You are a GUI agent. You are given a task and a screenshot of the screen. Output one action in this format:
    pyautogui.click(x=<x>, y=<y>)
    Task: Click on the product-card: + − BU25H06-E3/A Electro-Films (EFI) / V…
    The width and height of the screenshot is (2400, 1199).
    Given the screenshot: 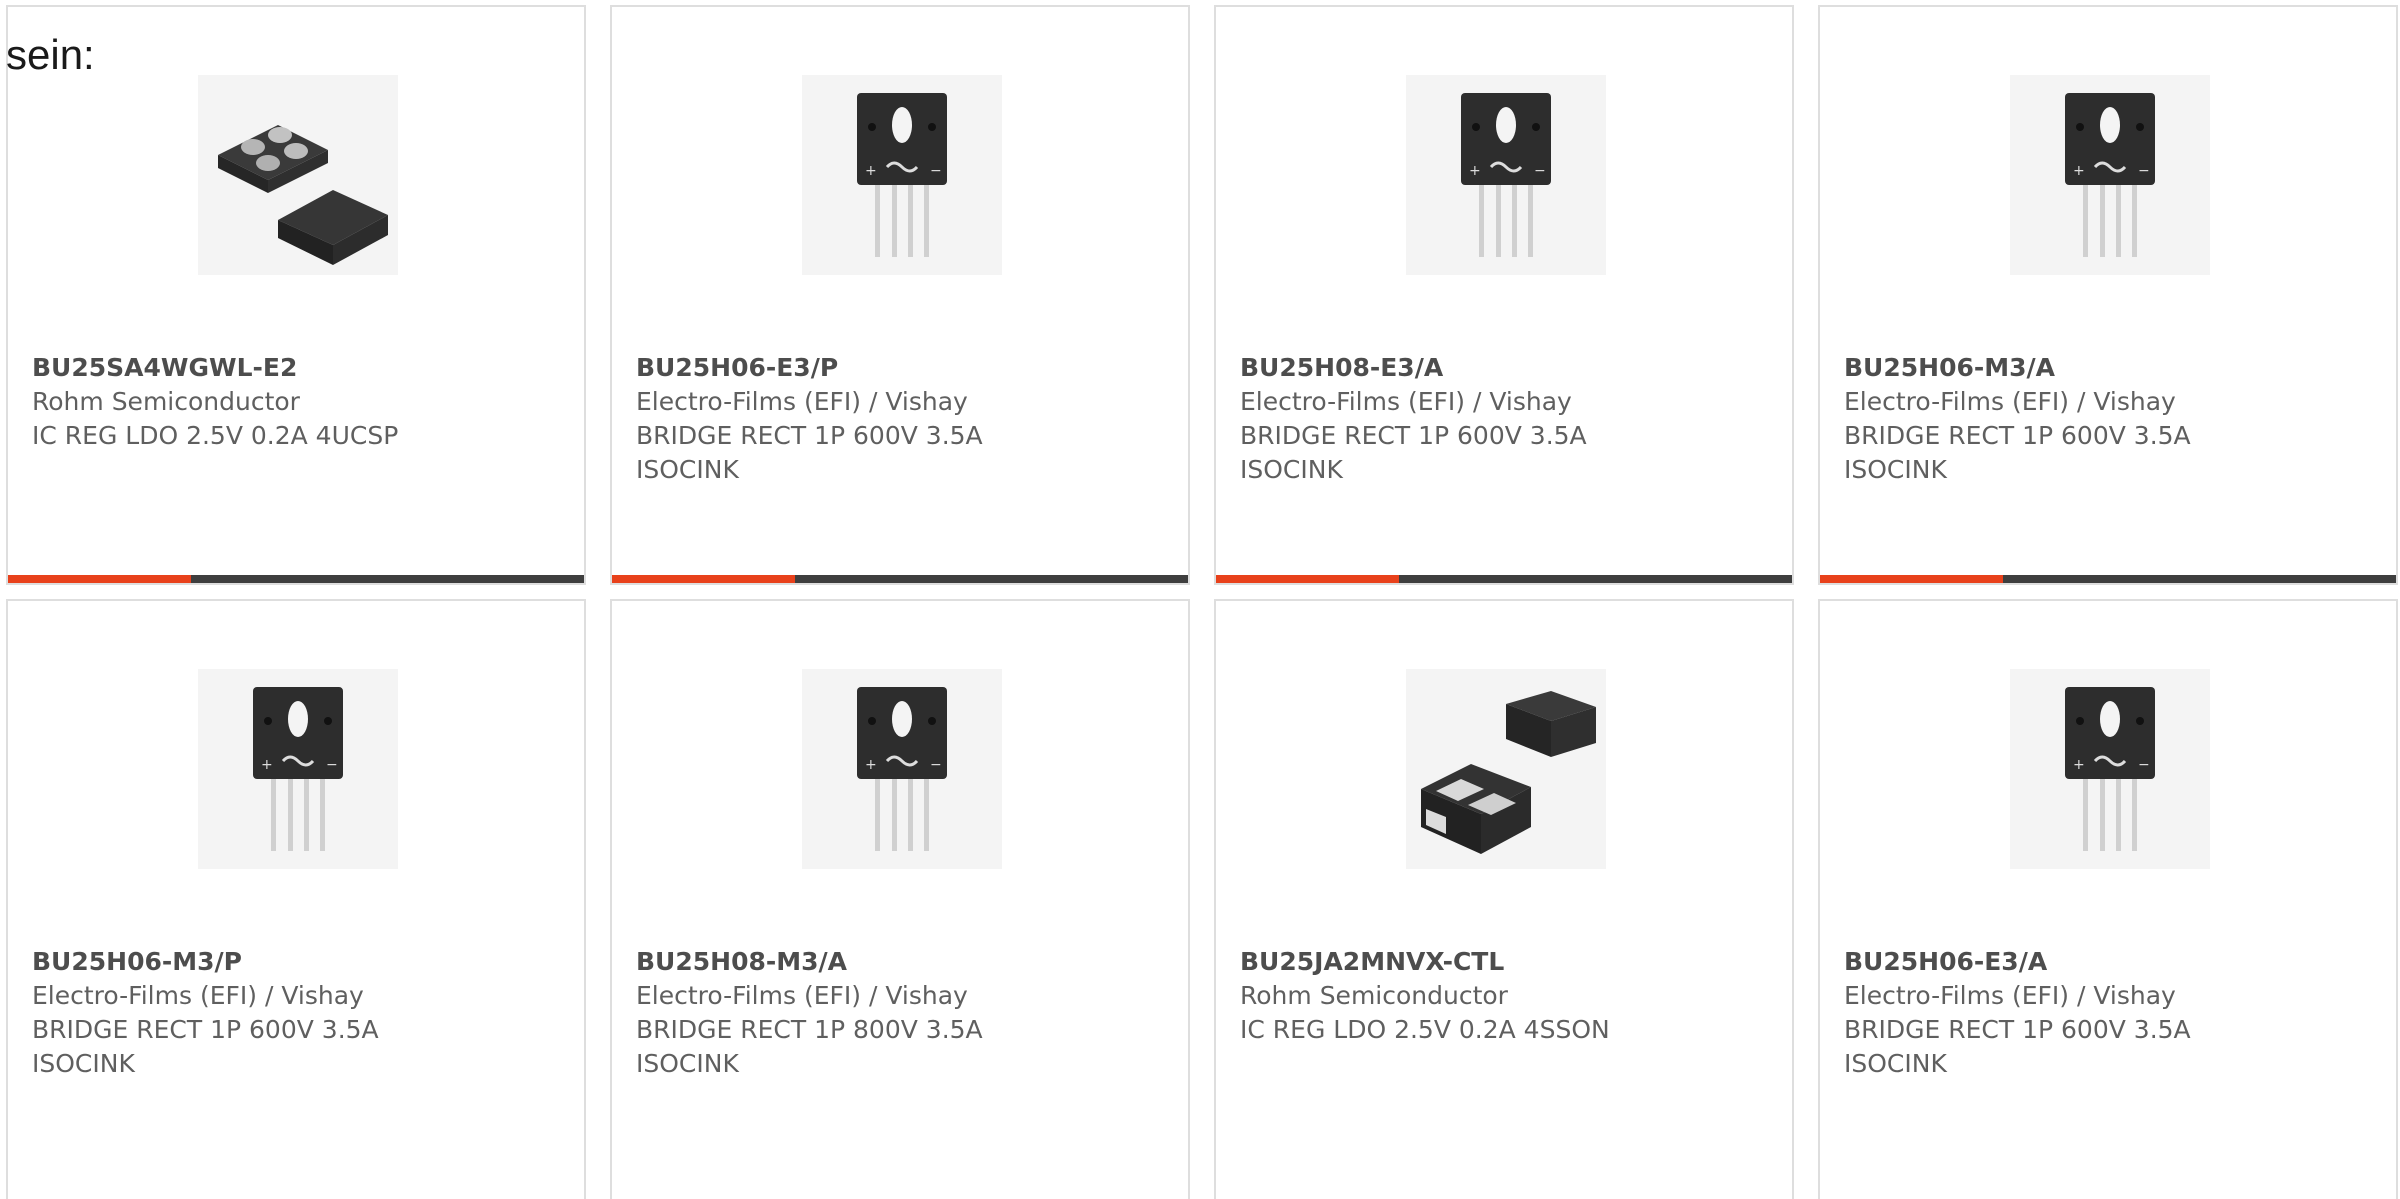 What is the action you would take?
    pyautogui.click(x=2108, y=899)
    